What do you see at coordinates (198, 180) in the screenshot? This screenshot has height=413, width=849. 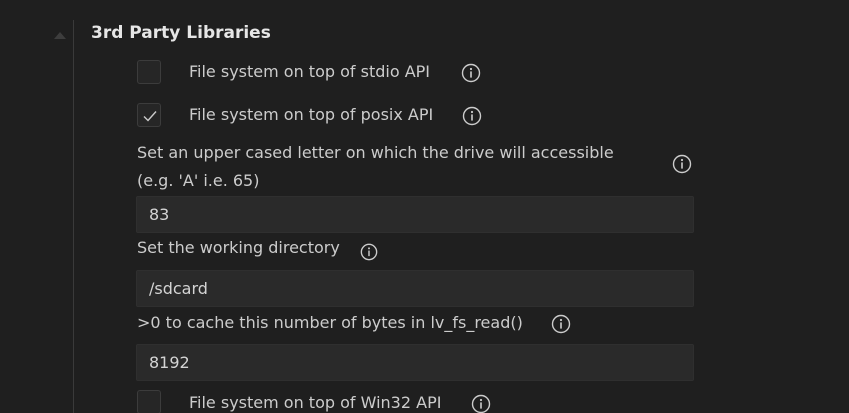 I see `drive-letter-hint: (e.g. 'A' i.e. 65)` at bounding box center [198, 180].